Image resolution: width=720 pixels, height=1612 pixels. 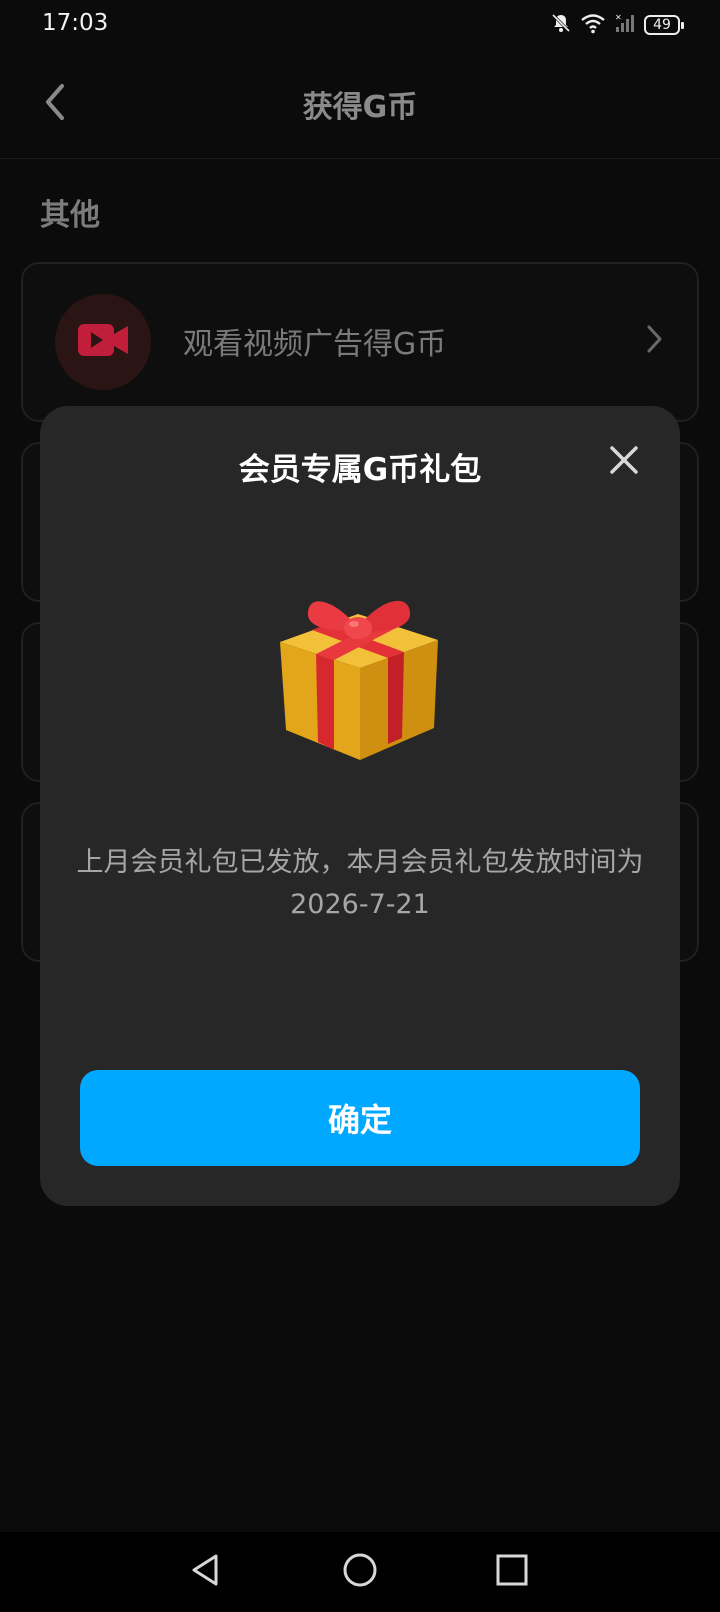 I want to click on confirm-button: 确定, so click(x=360, y=1118).